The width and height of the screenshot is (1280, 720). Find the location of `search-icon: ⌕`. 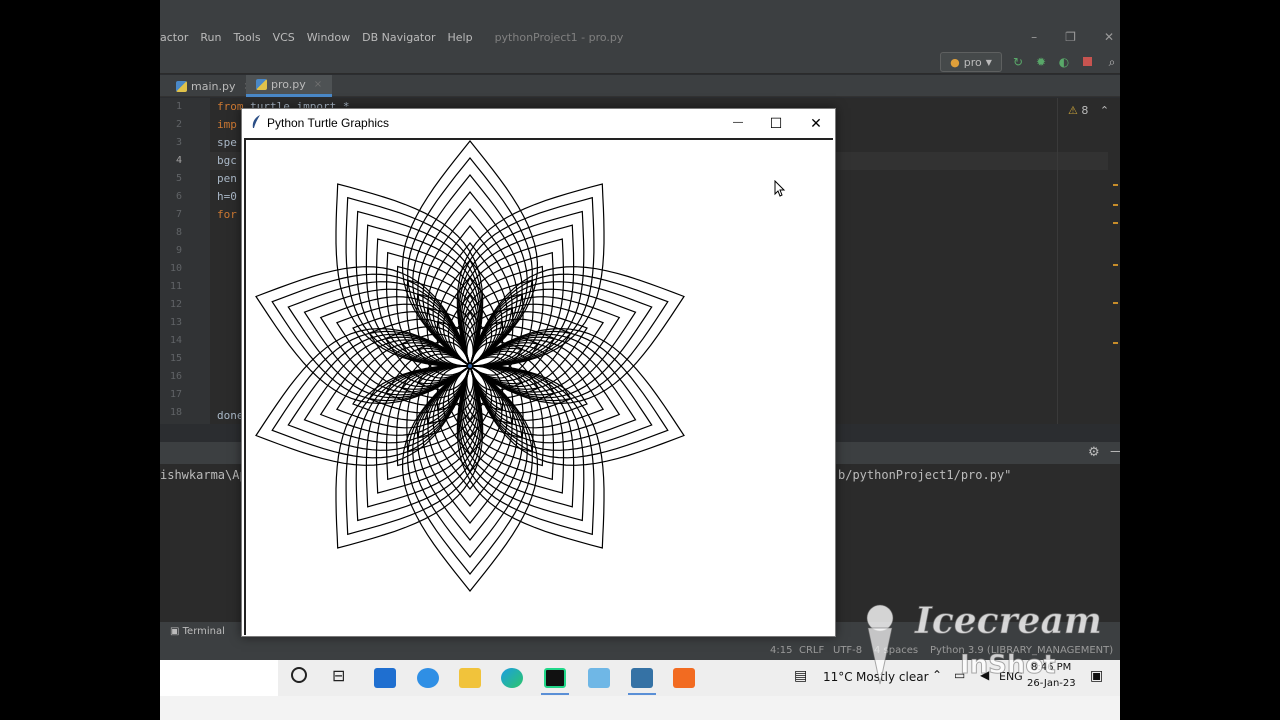

search-icon: ⌕ is located at coordinates (1112, 62).